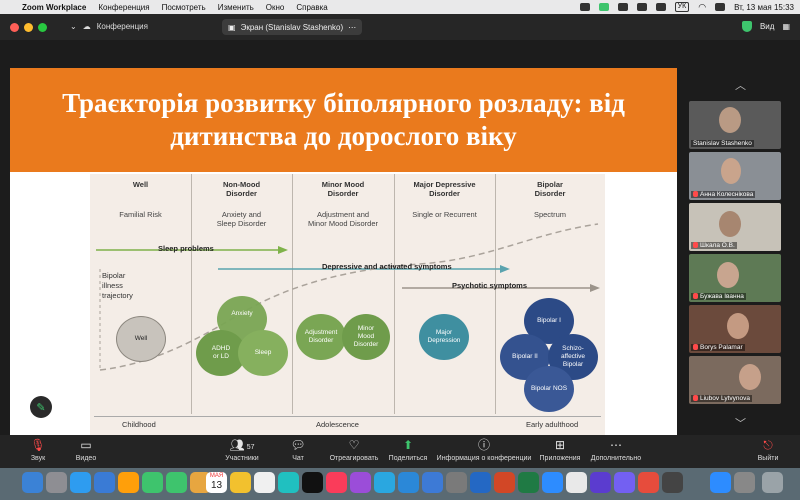 Image resolution: width=800 pixels, height=500 pixels. What do you see at coordinates (312, 482) in the screenshot?
I see `tv-icon` at bounding box center [312, 482].